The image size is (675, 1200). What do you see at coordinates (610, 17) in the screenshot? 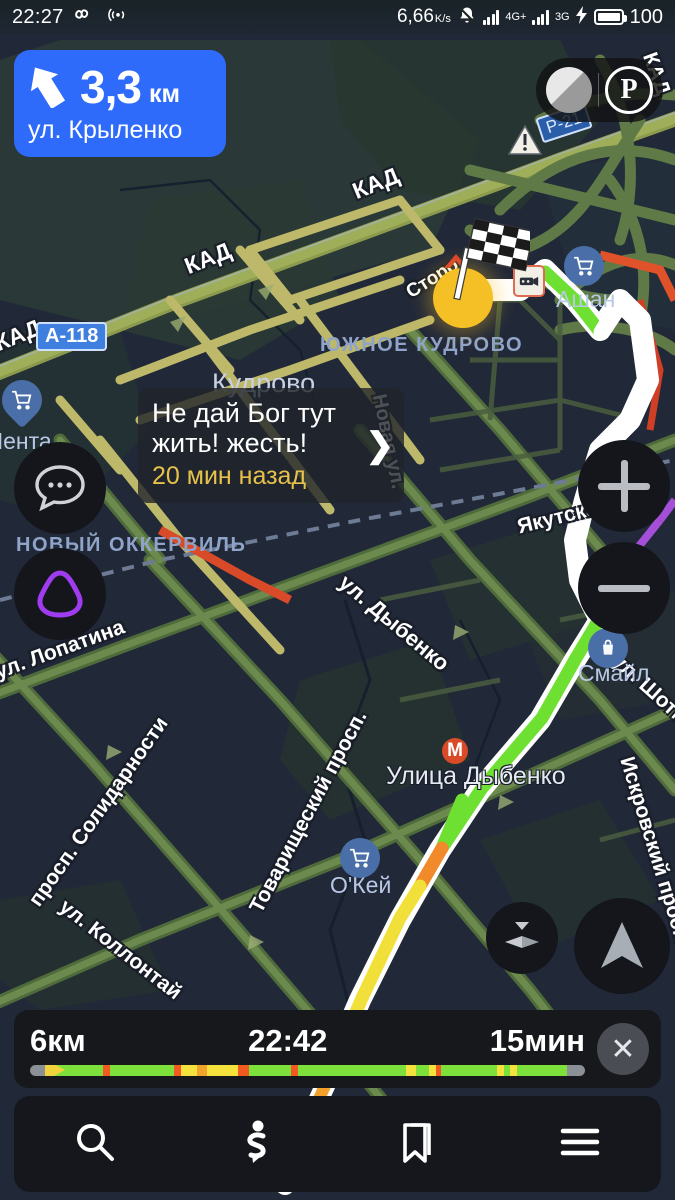
I see `battery-icon` at bounding box center [610, 17].